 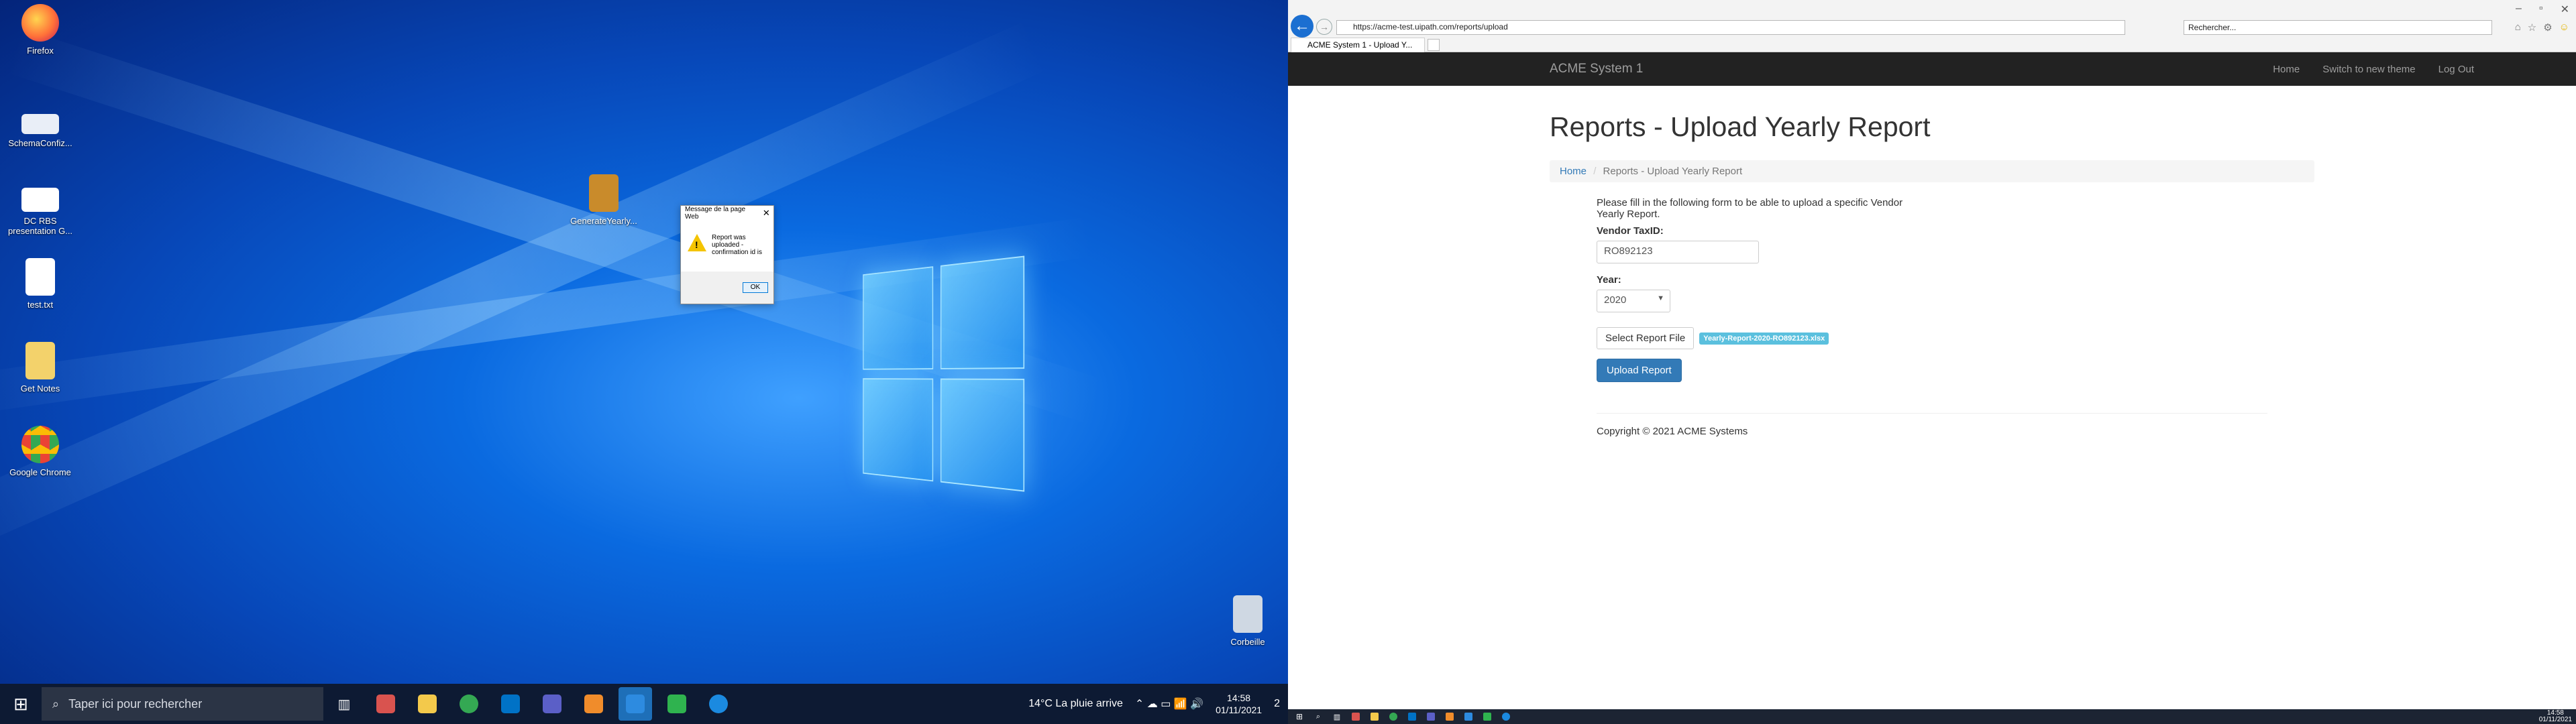 I want to click on clock: 14:58 01/11/2021, so click(x=1239, y=704).